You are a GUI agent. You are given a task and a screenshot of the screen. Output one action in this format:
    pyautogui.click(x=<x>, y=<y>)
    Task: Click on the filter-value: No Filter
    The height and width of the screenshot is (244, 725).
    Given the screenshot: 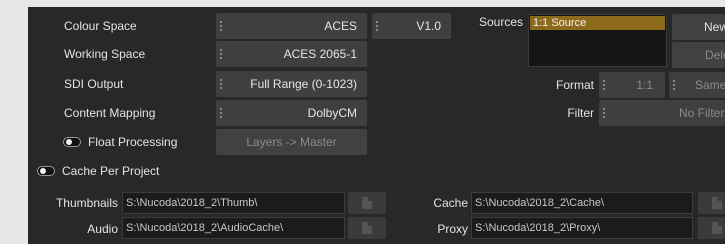 What is the action you would take?
    pyautogui.click(x=702, y=113)
    